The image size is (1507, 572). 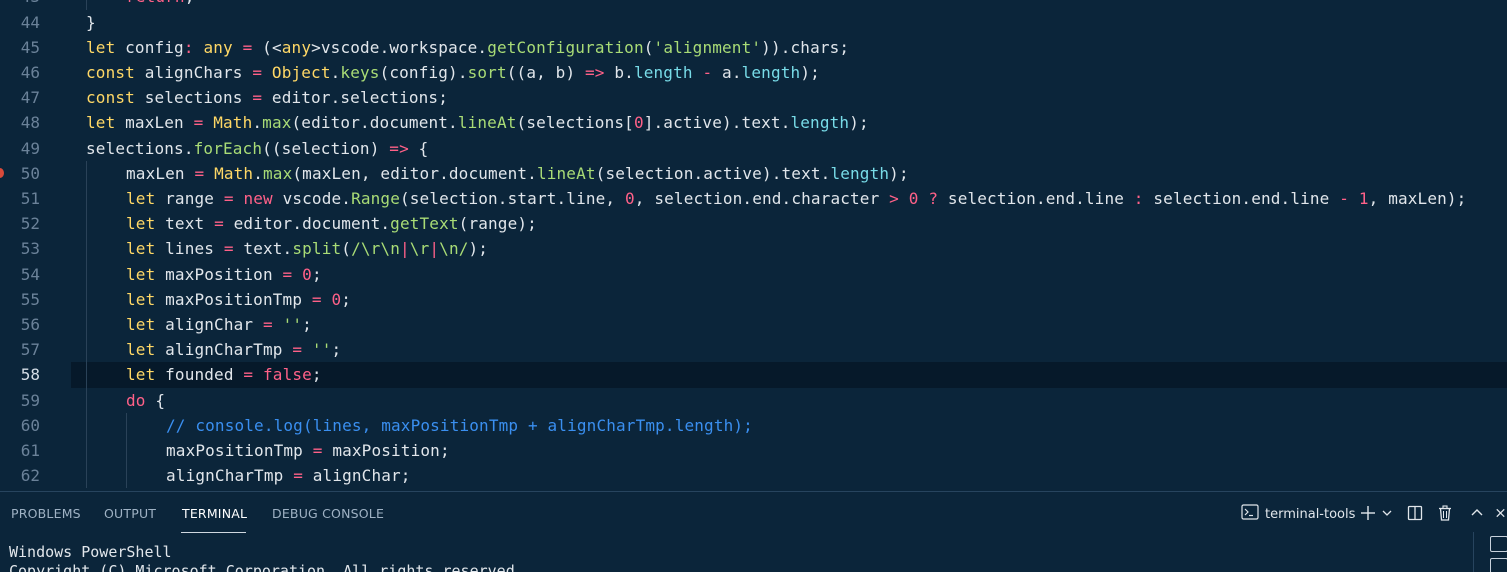 What do you see at coordinates (154, 123) in the screenshot?
I see `code-token: maxLen` at bounding box center [154, 123].